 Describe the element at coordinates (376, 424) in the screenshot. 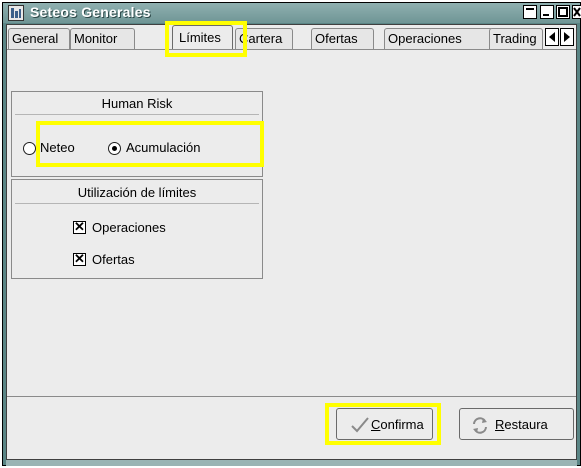

I see `confirma-mnemonic: C` at that location.